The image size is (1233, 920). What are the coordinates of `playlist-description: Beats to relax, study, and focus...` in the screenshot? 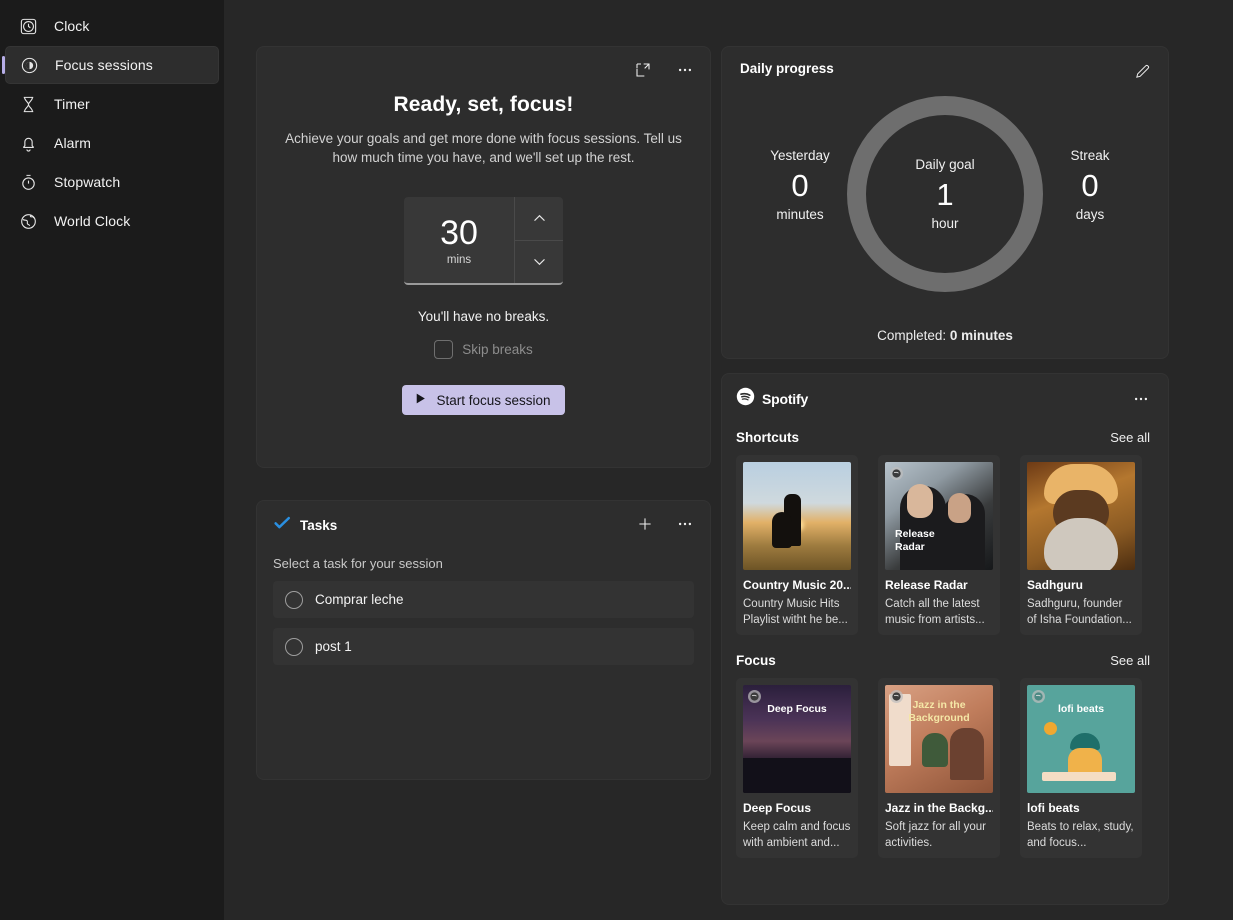 It's located at (1080, 835).